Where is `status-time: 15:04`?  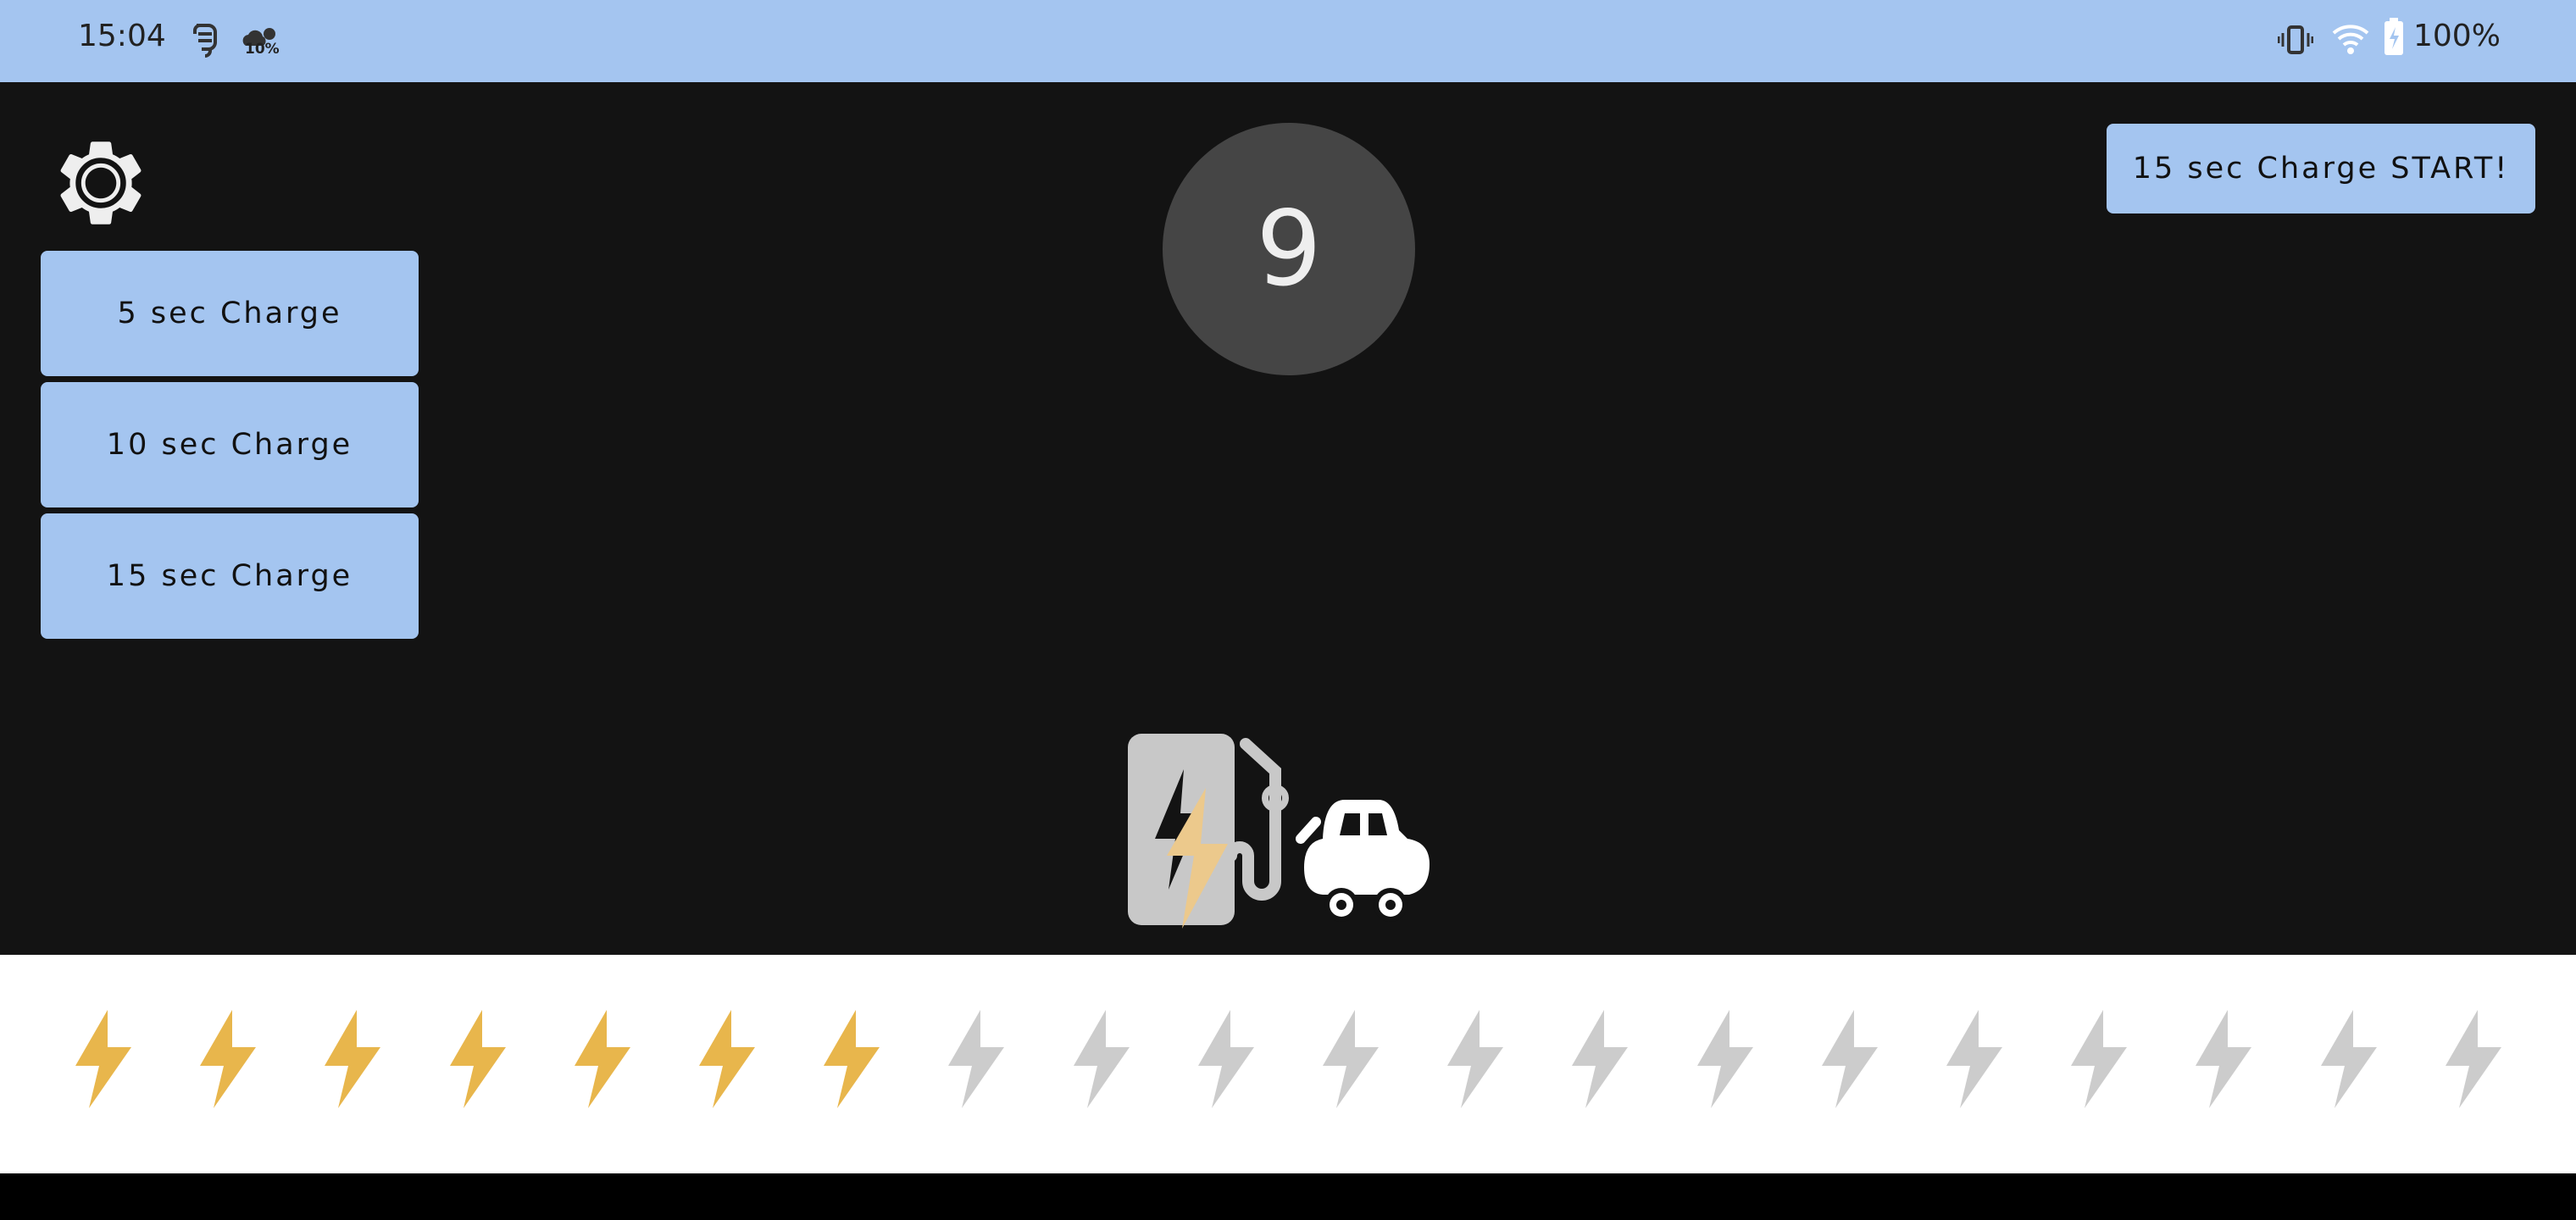 status-time: 15:04 is located at coordinates (122, 36).